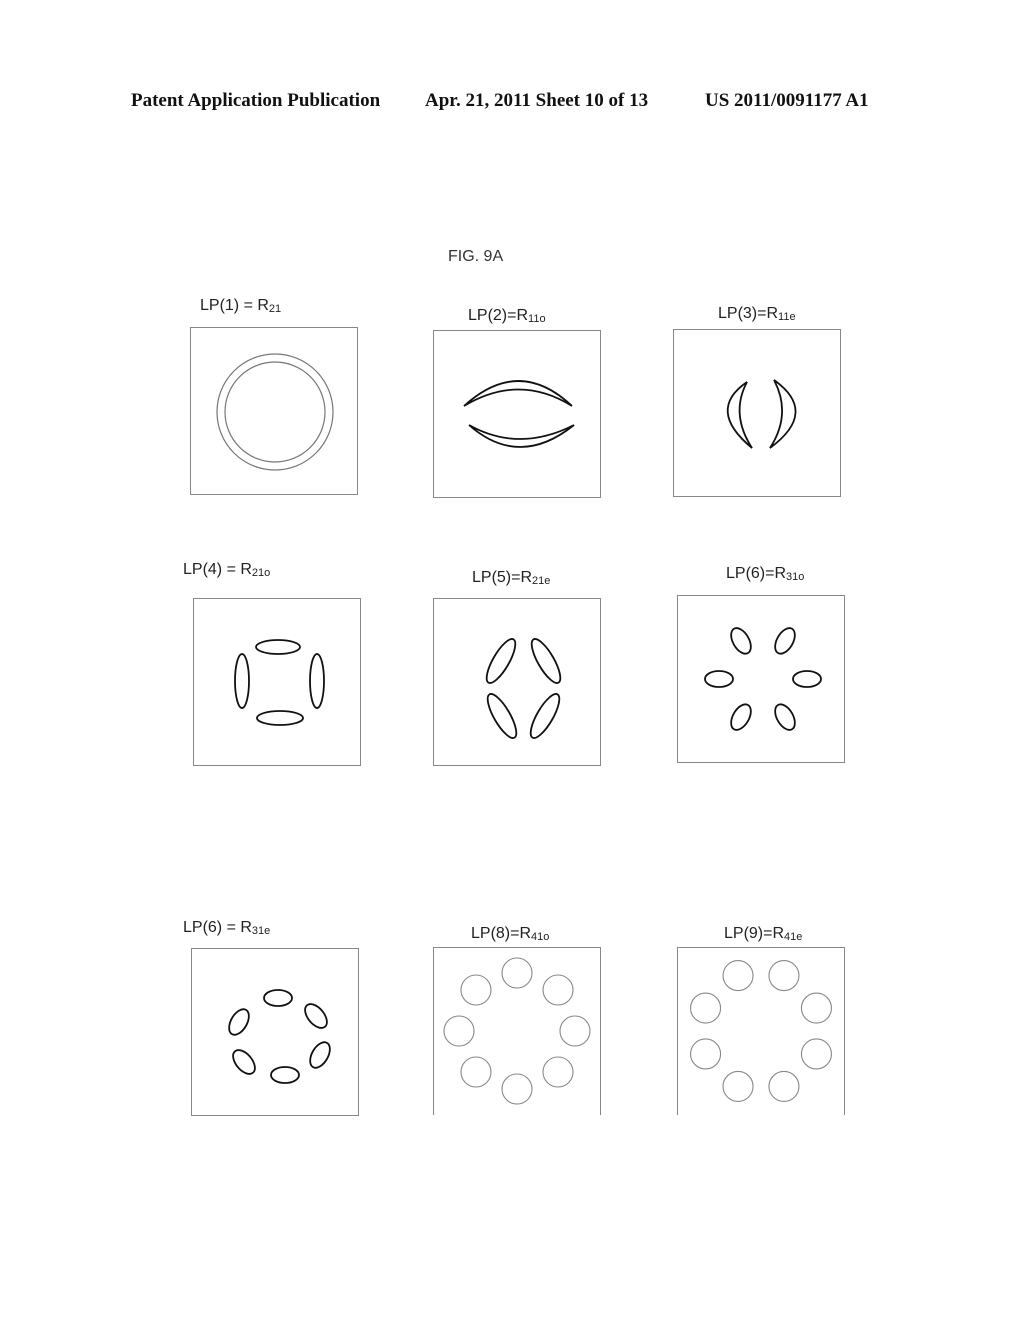 Image resolution: width=1024 pixels, height=1320 pixels. I want to click on panel-label-2: LP(2)=R11o, so click(507, 316).